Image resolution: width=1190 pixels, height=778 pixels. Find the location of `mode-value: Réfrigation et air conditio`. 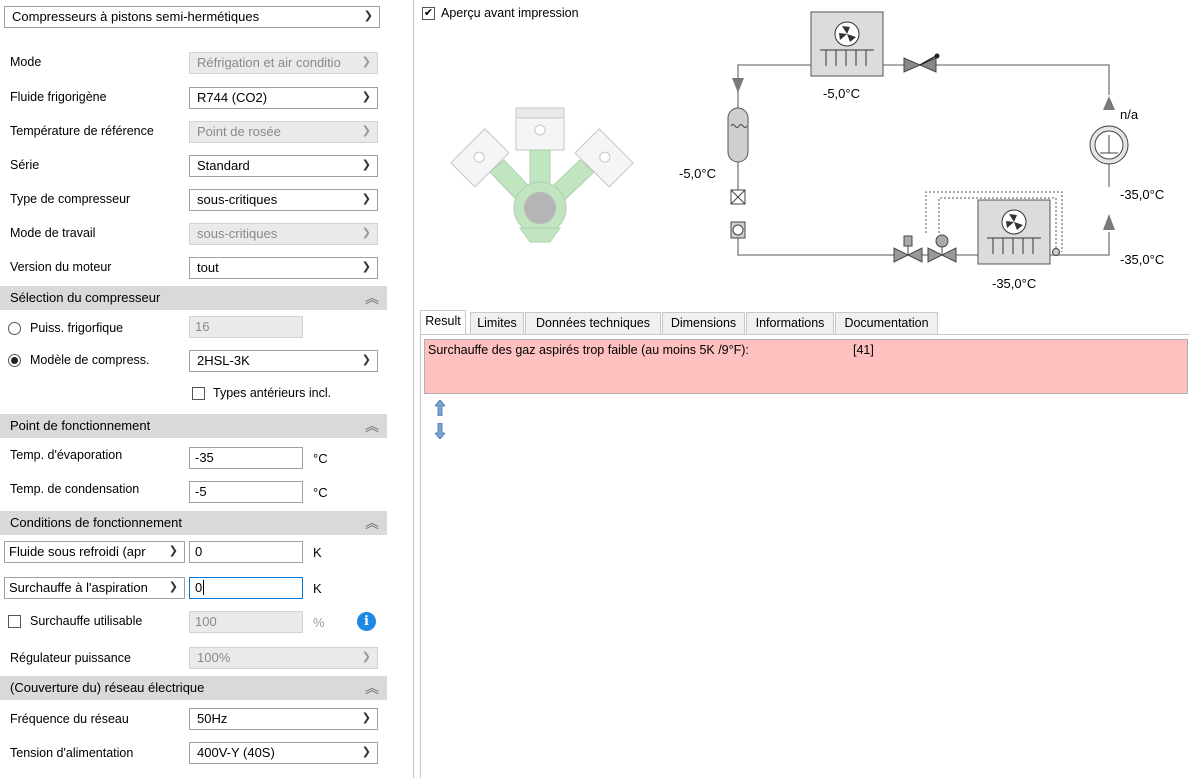

mode-value: Réfrigation et air conditio is located at coordinates (269, 62).